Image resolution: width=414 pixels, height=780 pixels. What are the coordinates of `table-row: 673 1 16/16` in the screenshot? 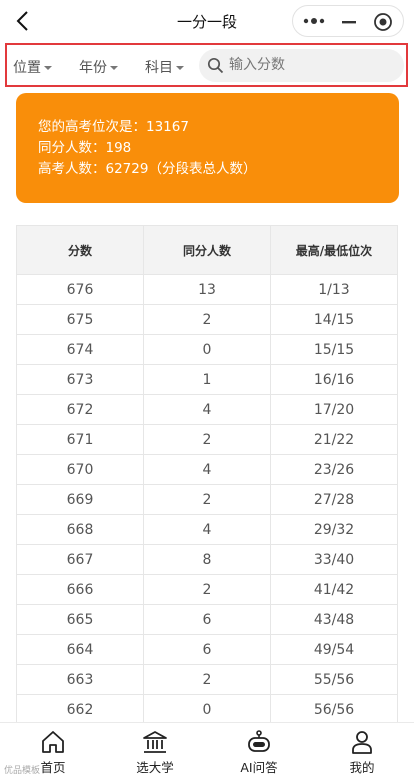 It's located at (207, 380).